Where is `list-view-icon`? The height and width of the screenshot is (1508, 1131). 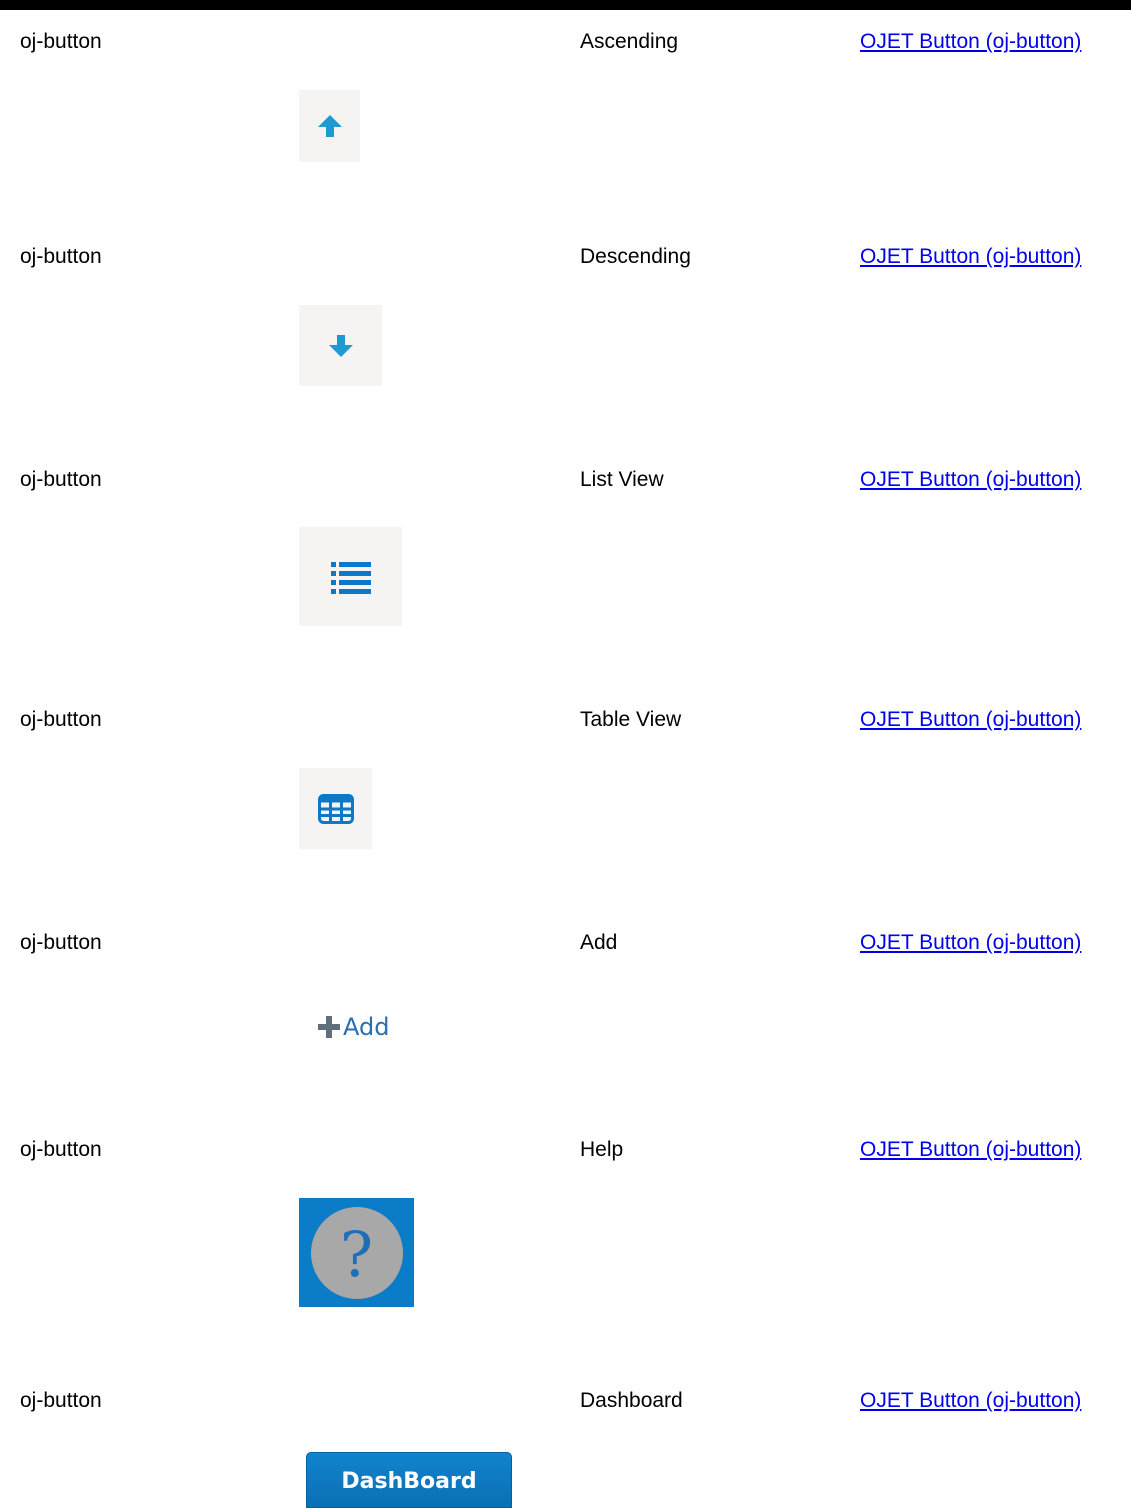
list-view-icon is located at coordinates (350, 577).